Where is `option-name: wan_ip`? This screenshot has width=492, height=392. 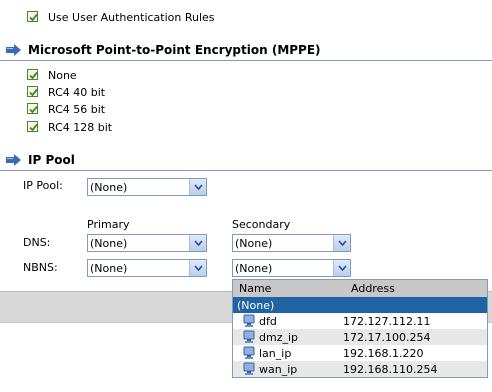 option-name: wan_ip is located at coordinates (278, 369).